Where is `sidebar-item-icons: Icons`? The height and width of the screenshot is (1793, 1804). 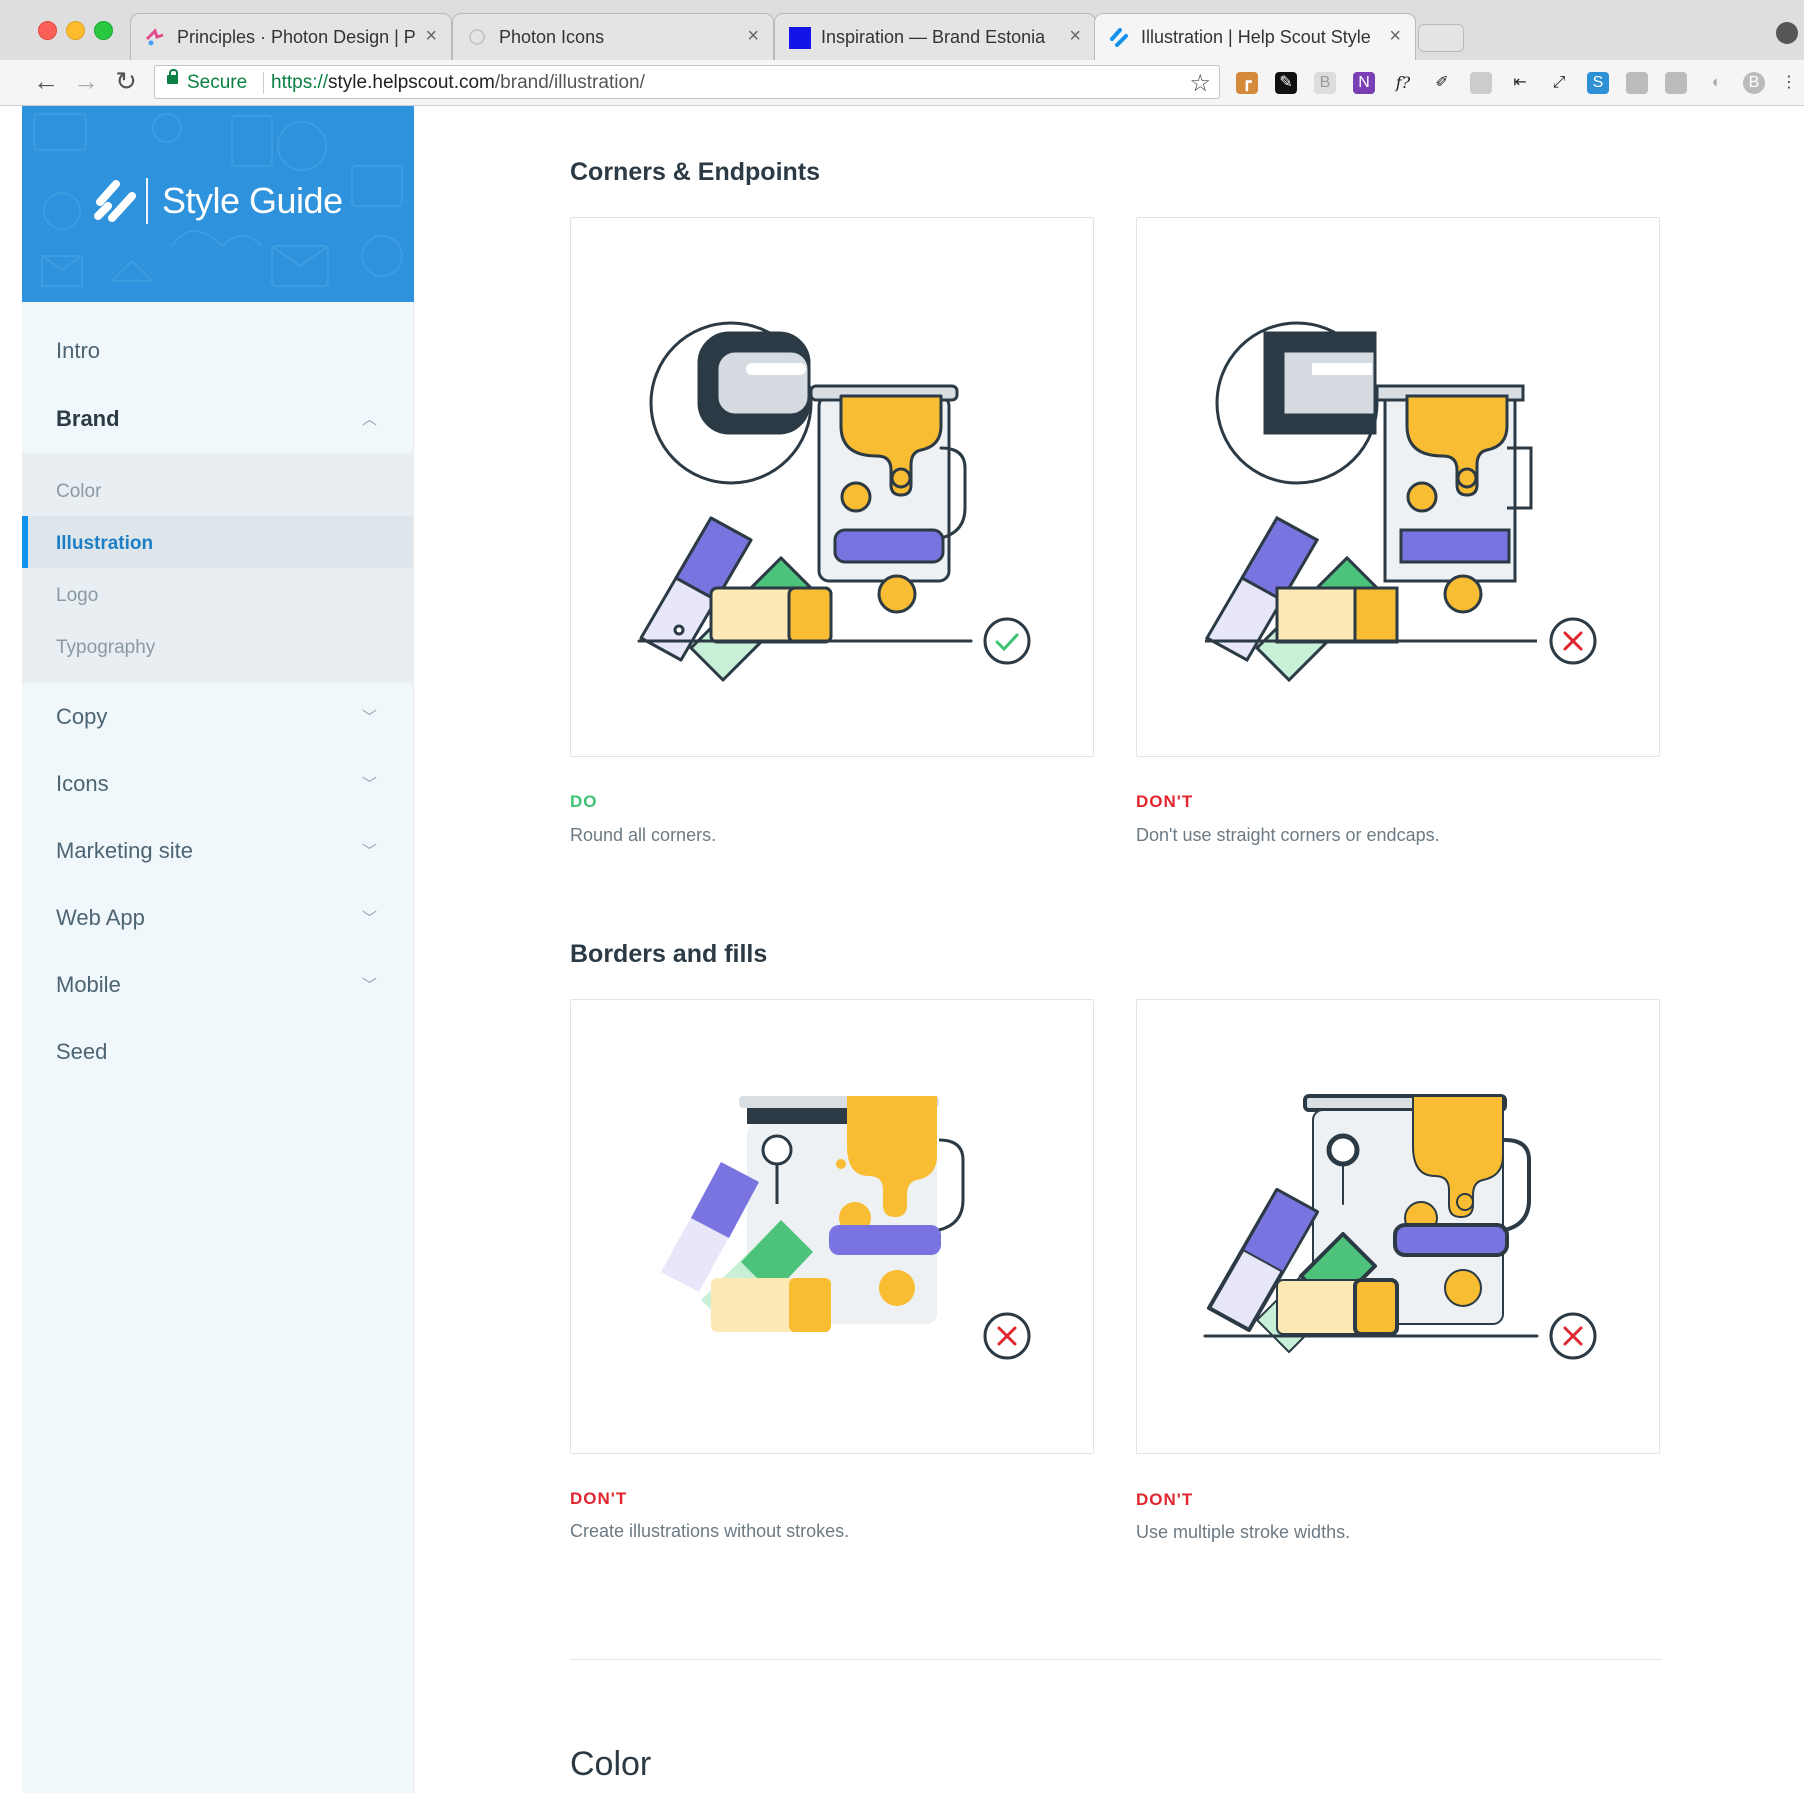 sidebar-item-icons: Icons is located at coordinates (82, 784).